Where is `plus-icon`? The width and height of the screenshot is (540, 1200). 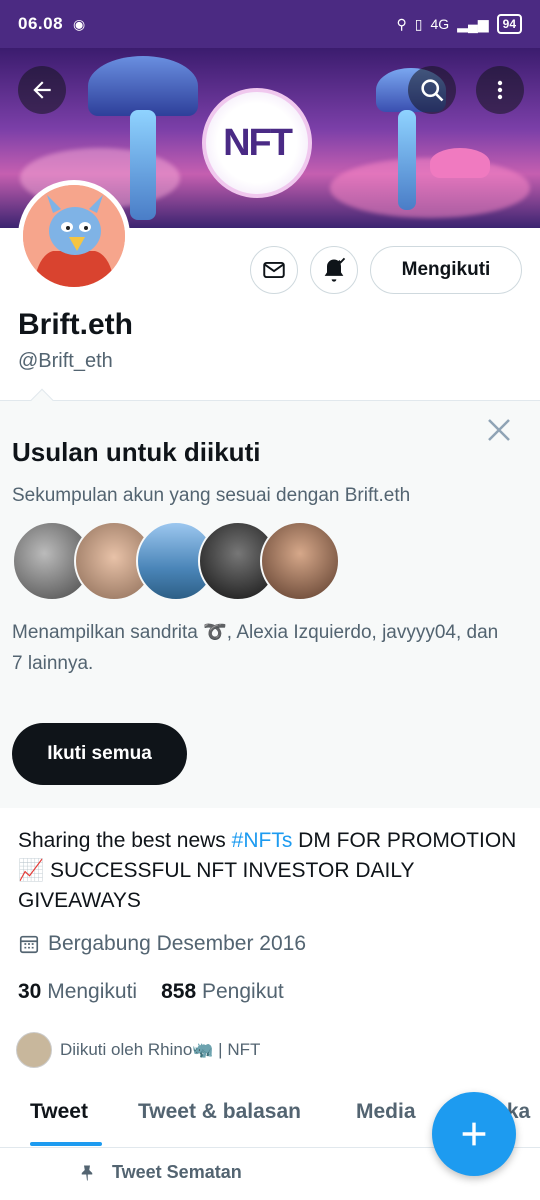
plus-icon is located at coordinates (474, 1134).